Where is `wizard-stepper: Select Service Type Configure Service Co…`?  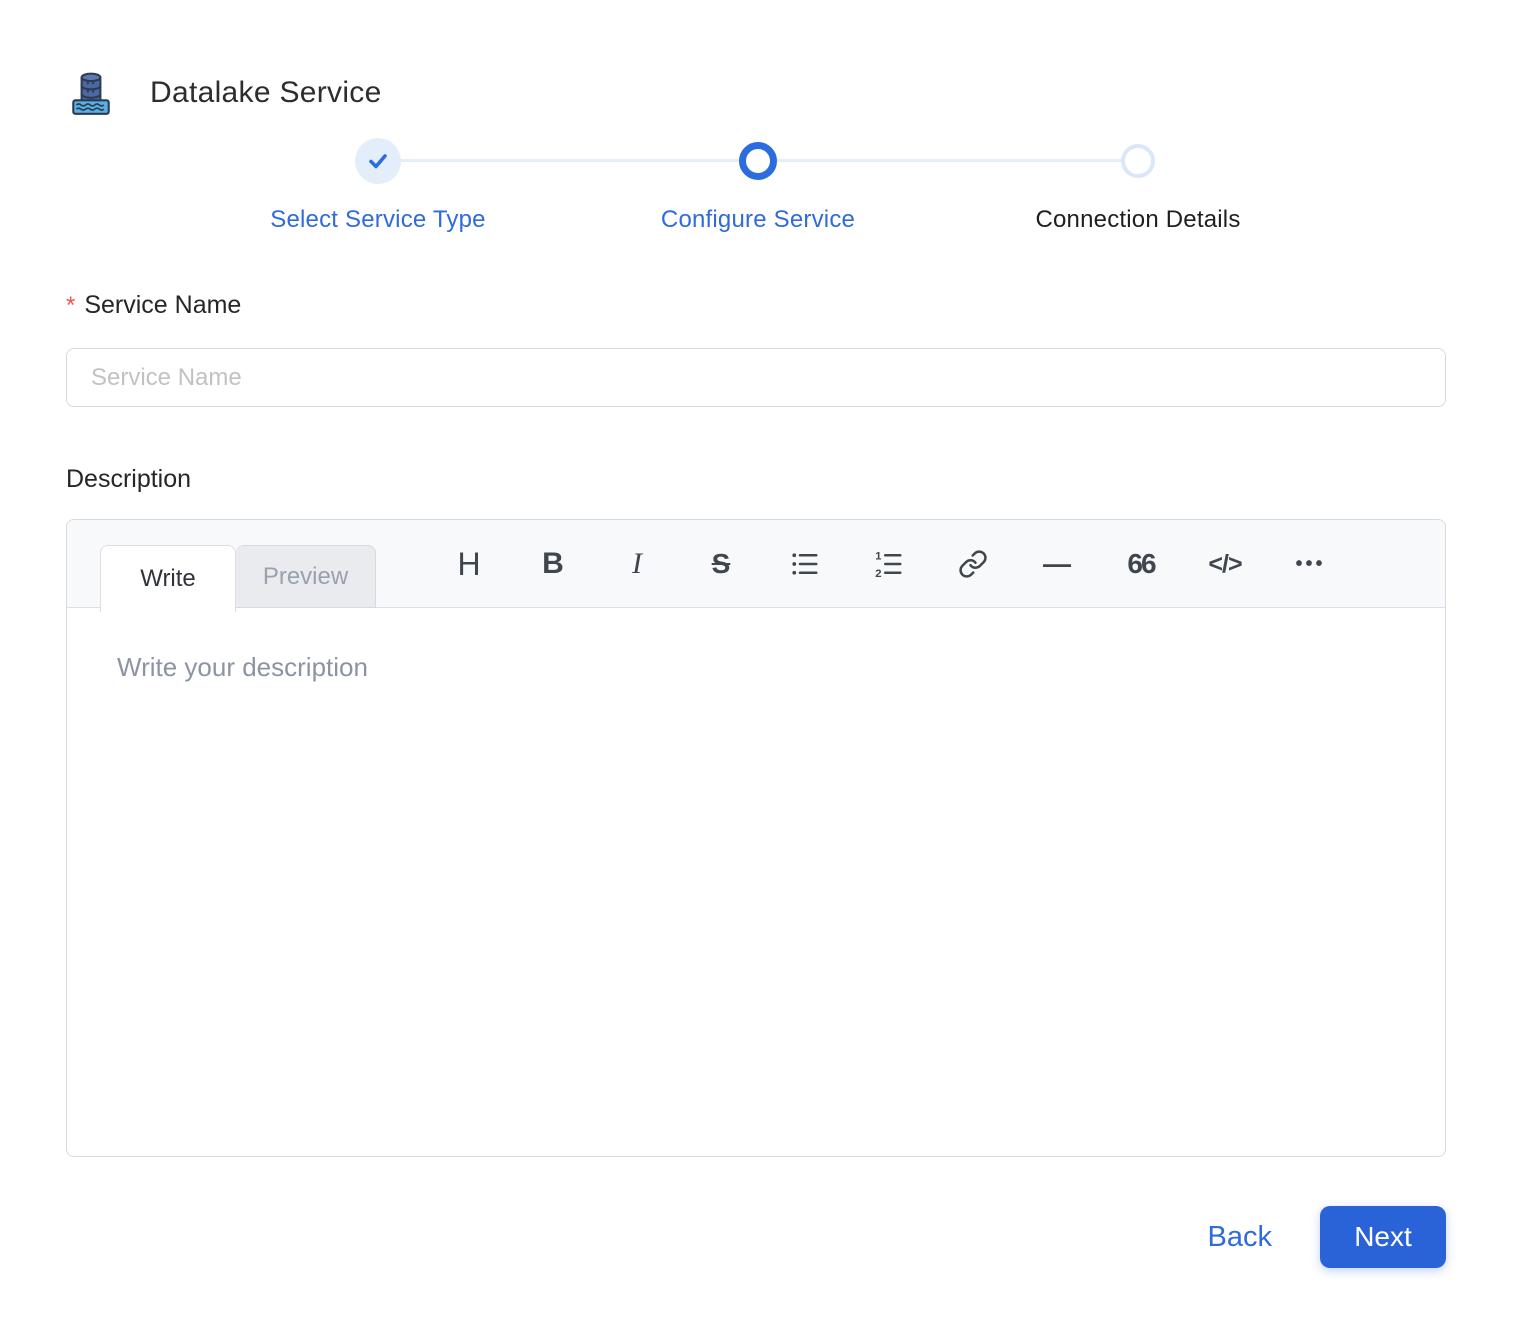 wizard-stepper: Select Service Type Configure Service Co… is located at coordinates (758, 186).